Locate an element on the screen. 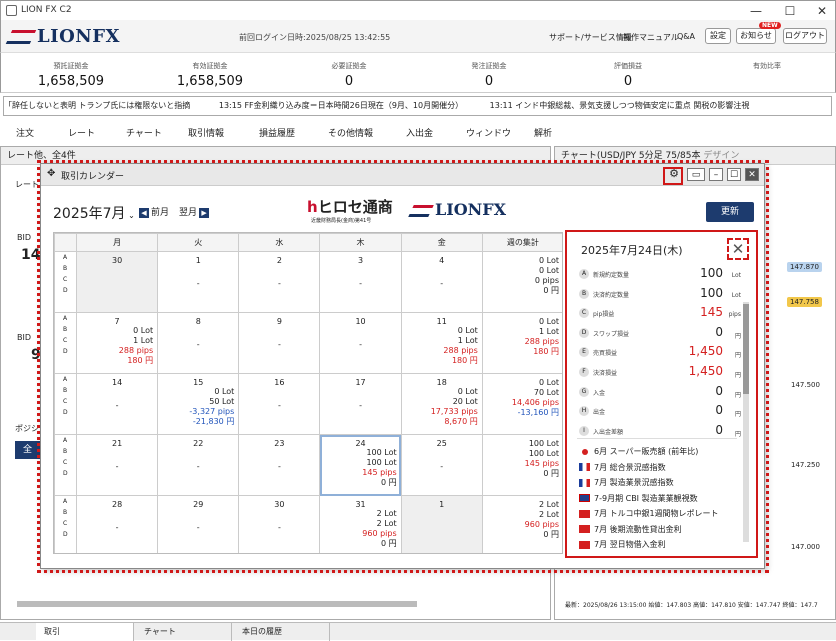 The height and width of the screenshot is (641, 836). calendar-day-cell: 18 0 Lot 20 Lot 17,733 pips 8,670 円 is located at coordinates (441, 404).